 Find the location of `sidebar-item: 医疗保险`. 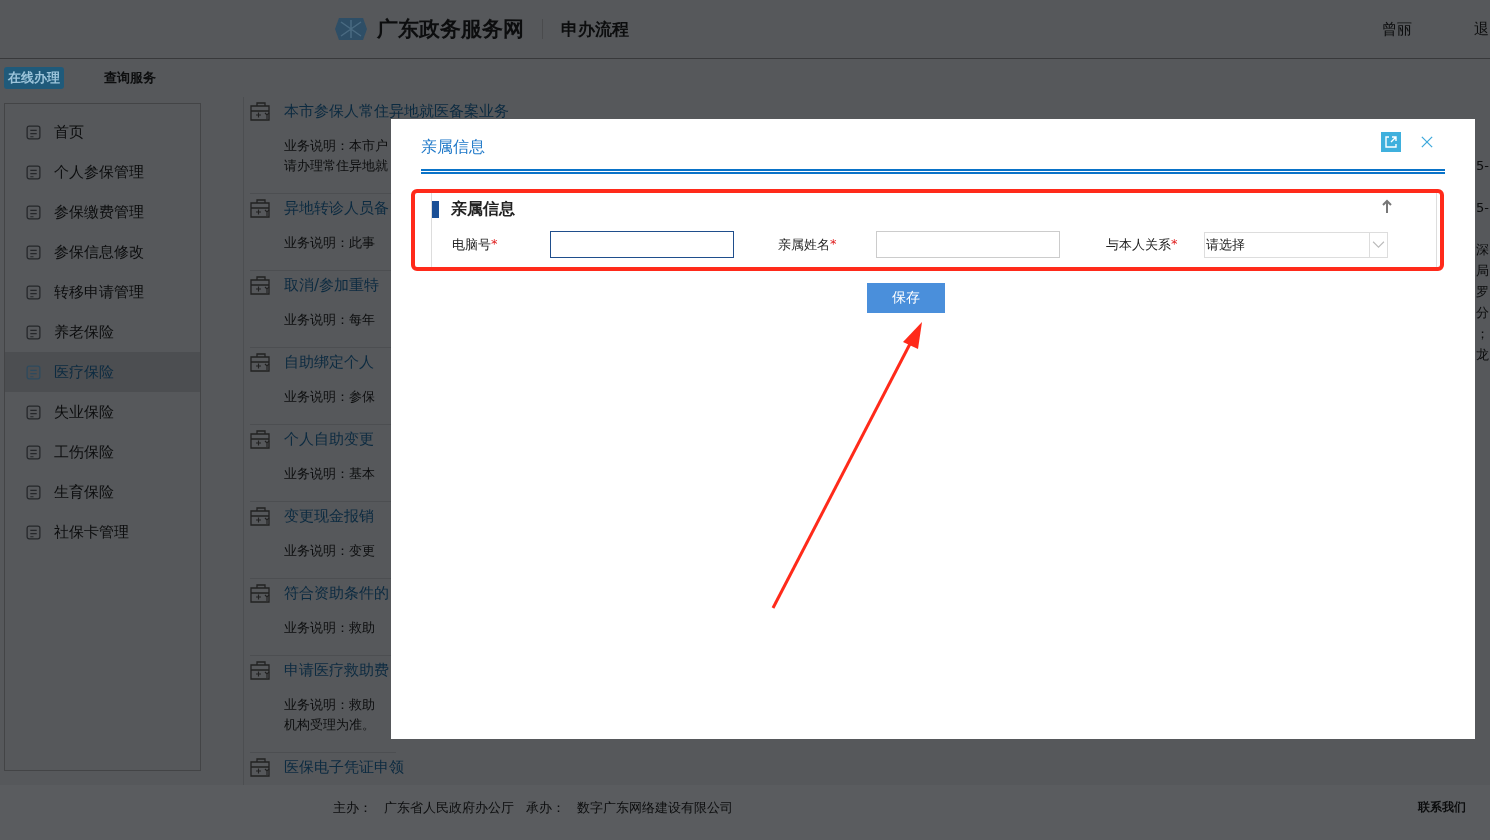

sidebar-item: 医疗保险 is located at coordinates (102, 372).